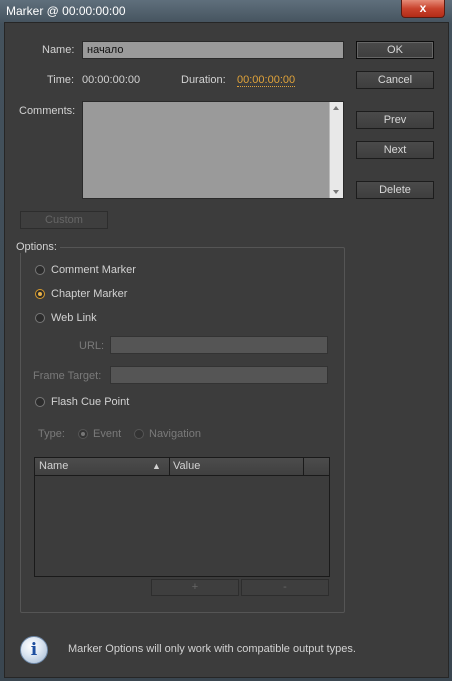  What do you see at coordinates (395, 80) in the screenshot?
I see `cancel-button: Cancel` at bounding box center [395, 80].